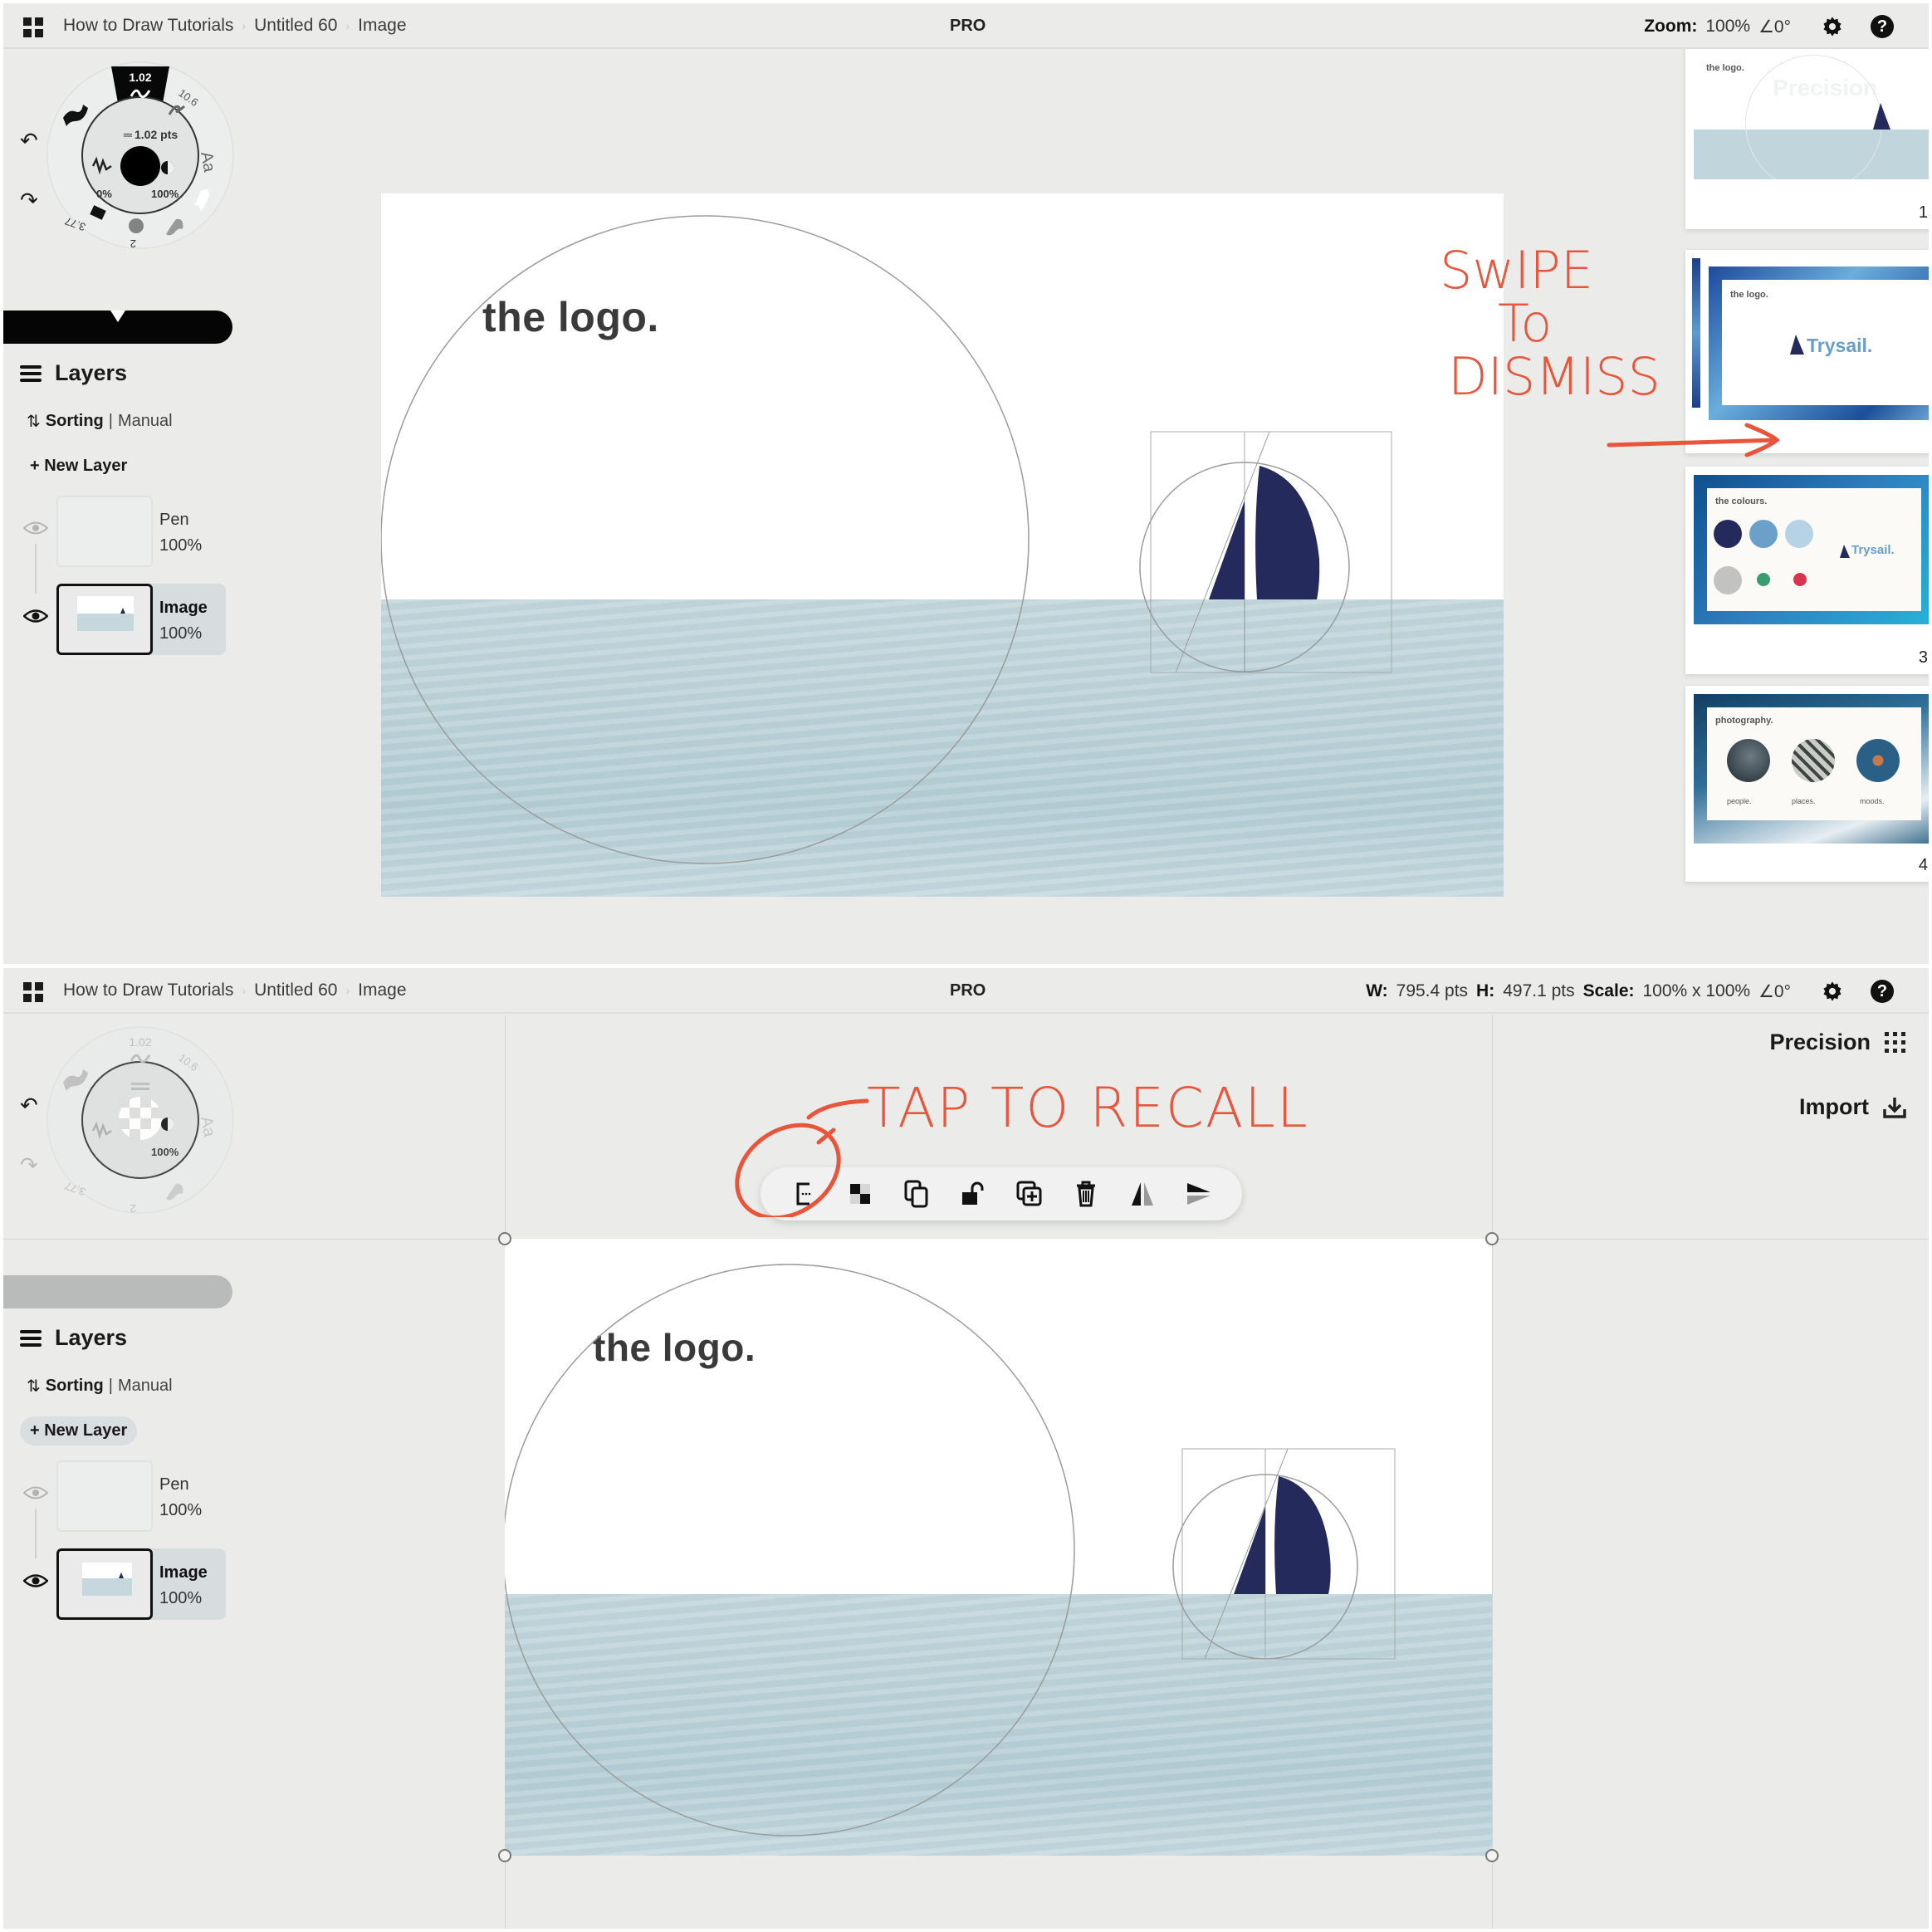  What do you see at coordinates (34, 1386) in the screenshot?
I see `sort-arrows-icon: ⇅` at bounding box center [34, 1386].